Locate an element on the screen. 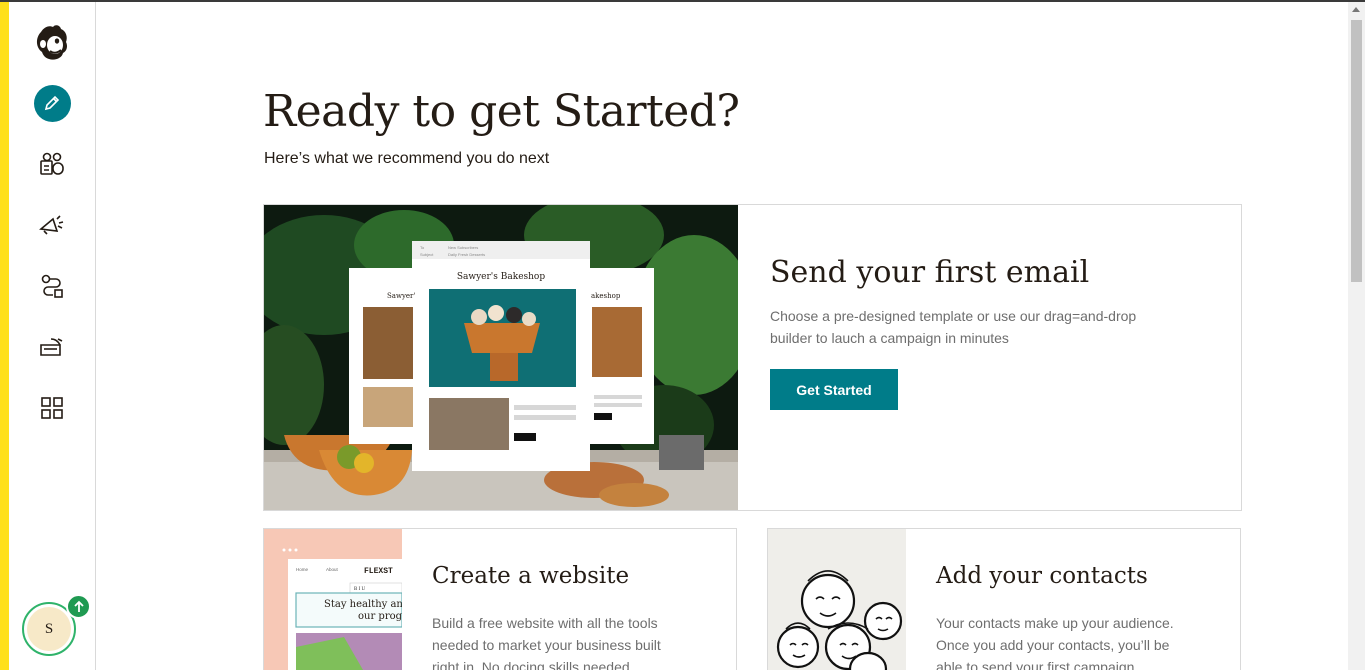  create-button is located at coordinates (52, 103).